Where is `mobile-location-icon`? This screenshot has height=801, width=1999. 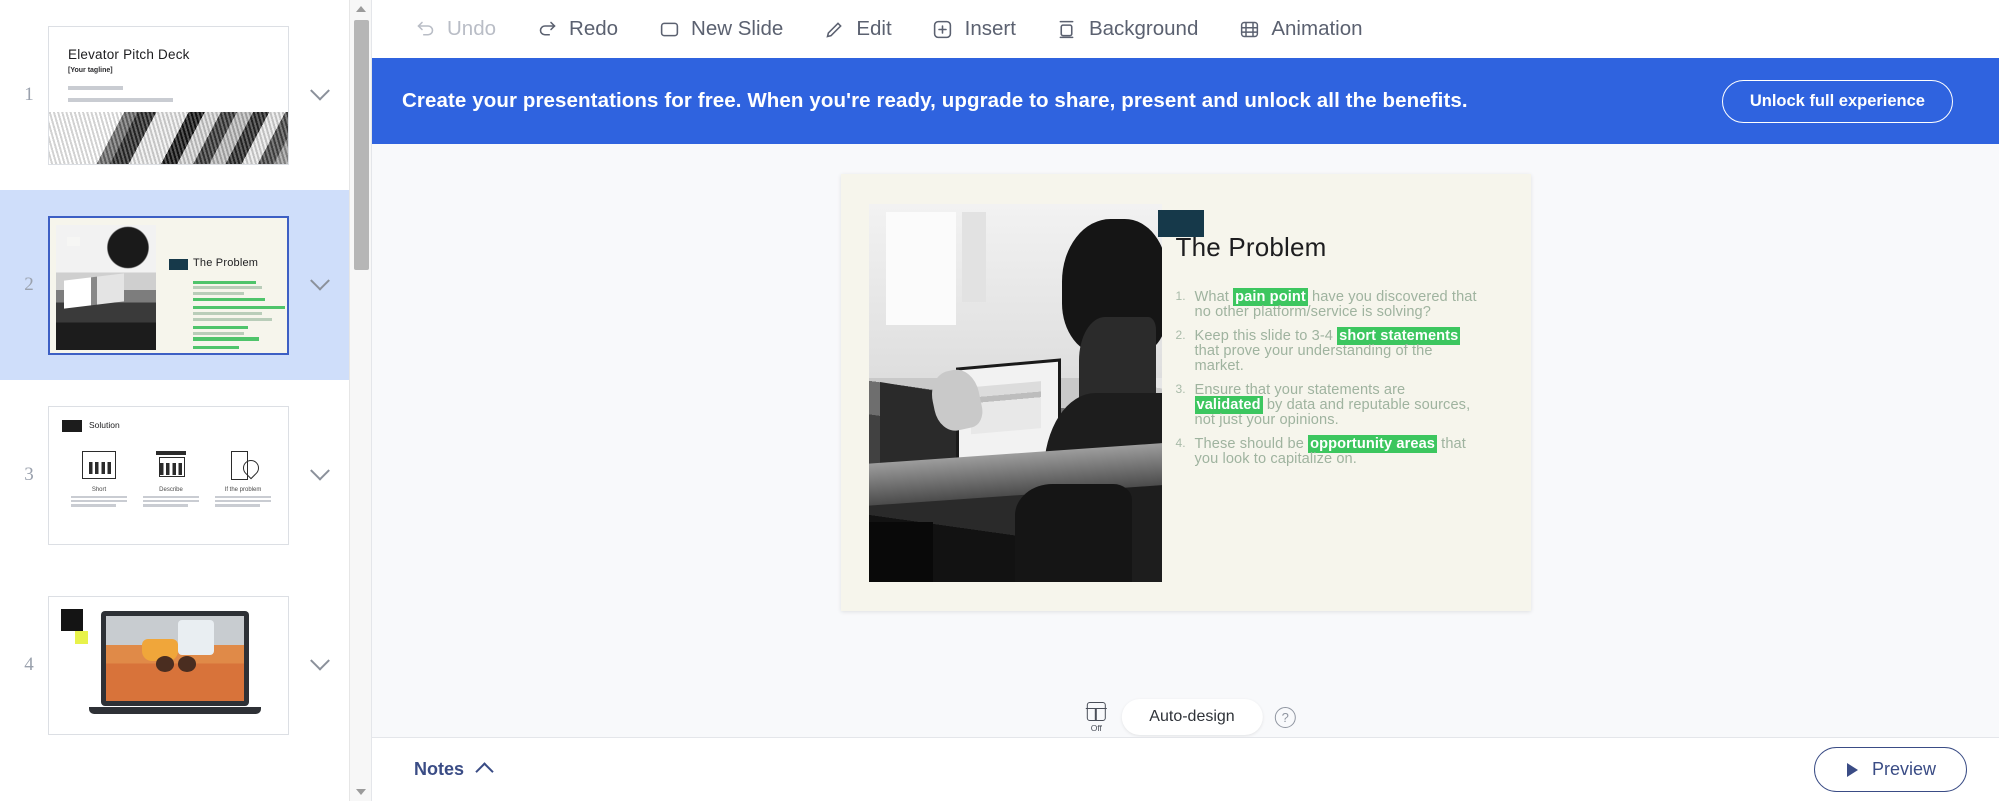
mobile-location-icon is located at coordinates (243, 465).